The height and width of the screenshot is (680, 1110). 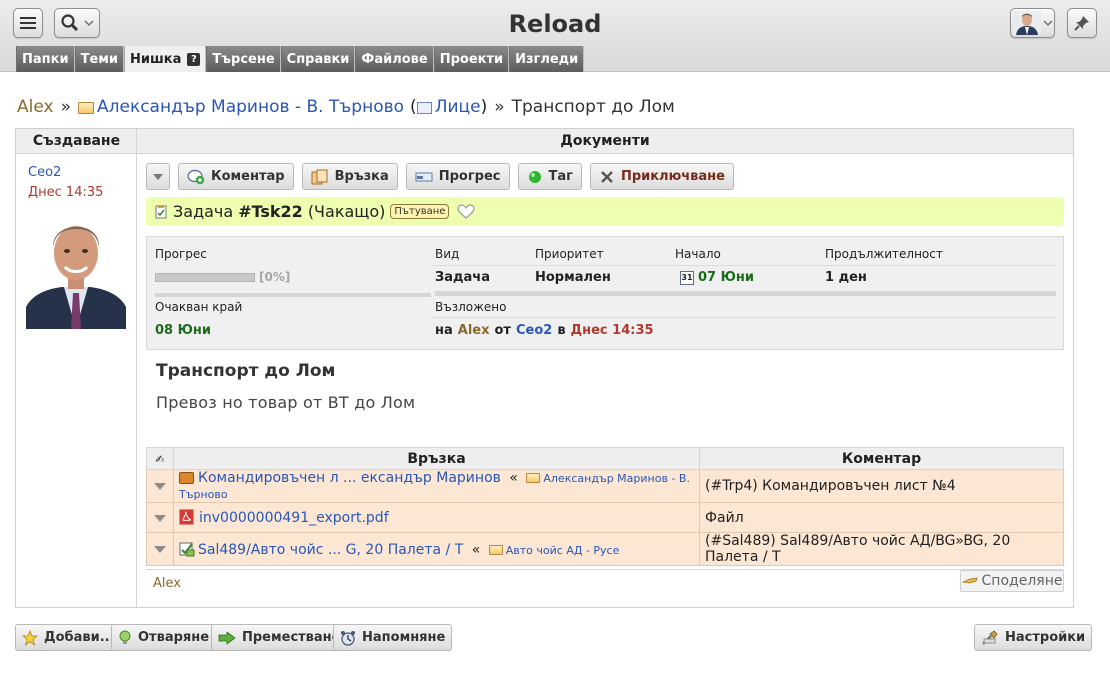 I want to click on green-dot-icon, so click(x=534, y=176).